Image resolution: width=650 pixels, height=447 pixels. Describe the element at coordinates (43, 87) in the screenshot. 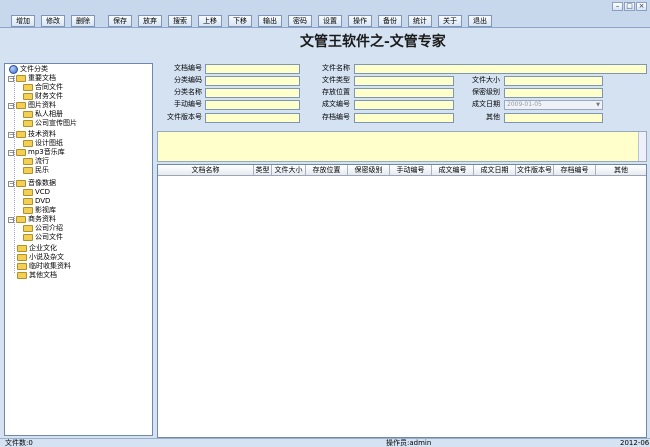

I see `tree-item-contracts: 合同文件` at that location.